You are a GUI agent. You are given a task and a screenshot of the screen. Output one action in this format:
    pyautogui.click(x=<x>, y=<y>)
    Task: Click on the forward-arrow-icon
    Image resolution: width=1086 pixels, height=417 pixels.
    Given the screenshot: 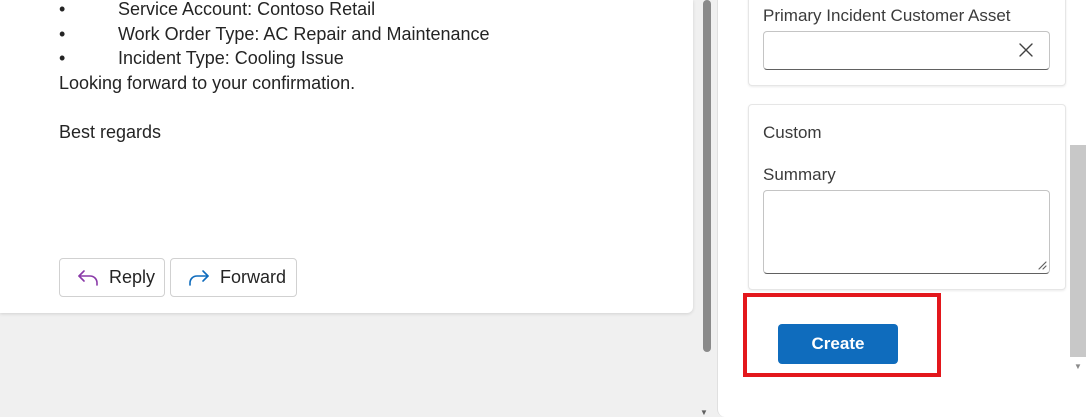 What is the action you would take?
    pyautogui.click(x=199, y=277)
    